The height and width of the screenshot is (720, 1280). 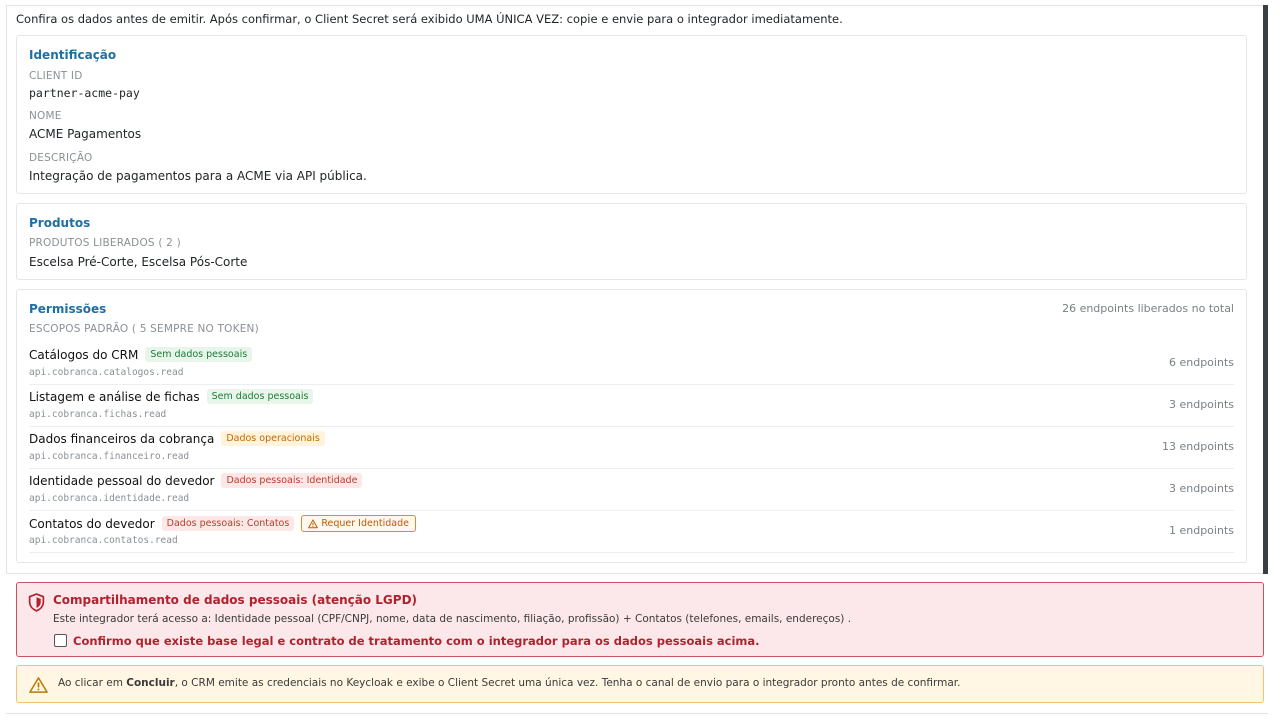 I want to click on permission-name: Dados financeiros da cobrança, so click(x=122, y=438).